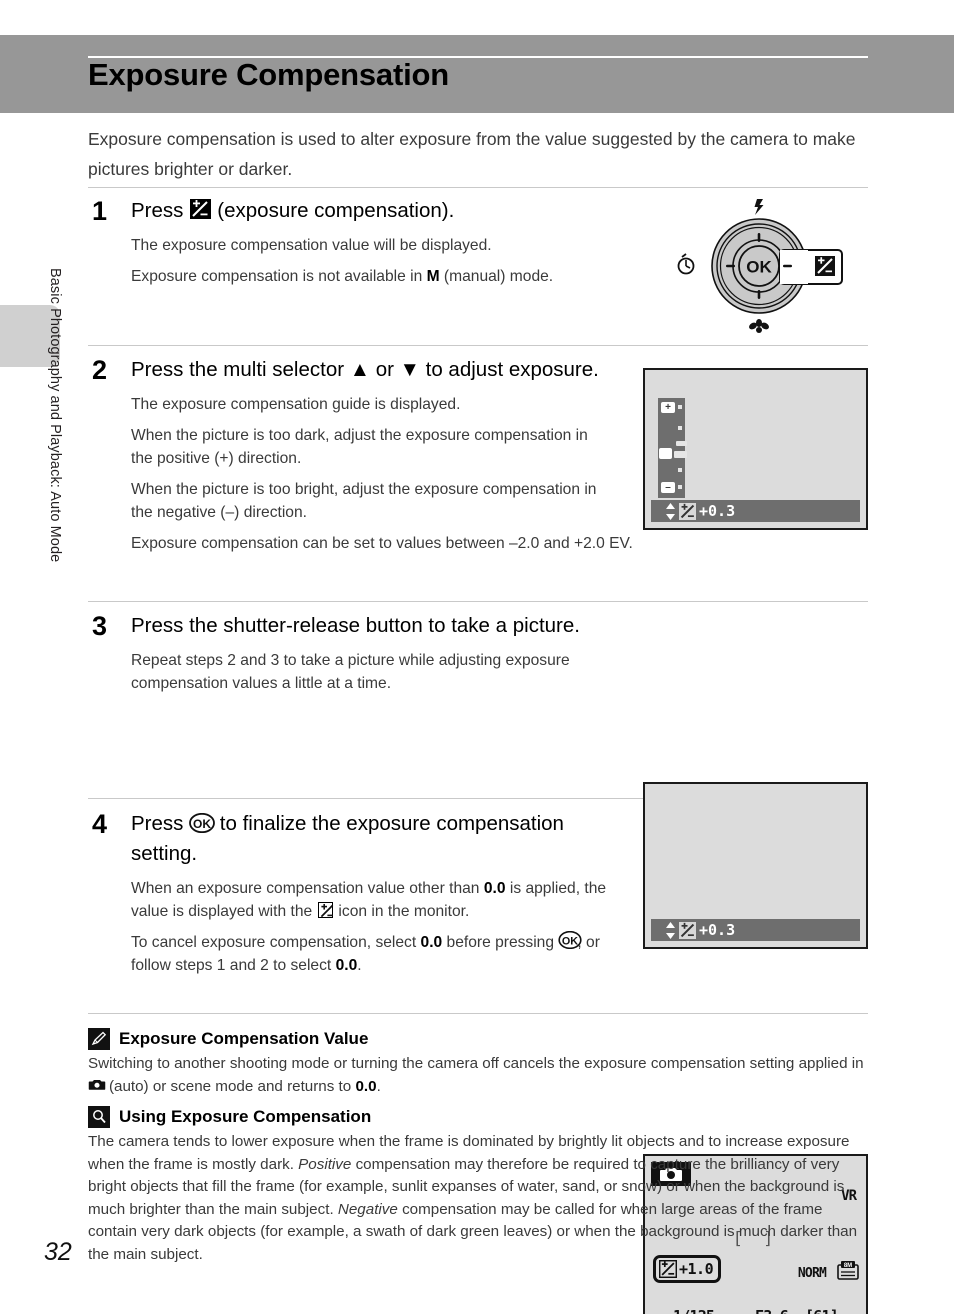 The image size is (954, 1314). What do you see at coordinates (100, 370) in the screenshot?
I see `step-number-2: 2` at bounding box center [100, 370].